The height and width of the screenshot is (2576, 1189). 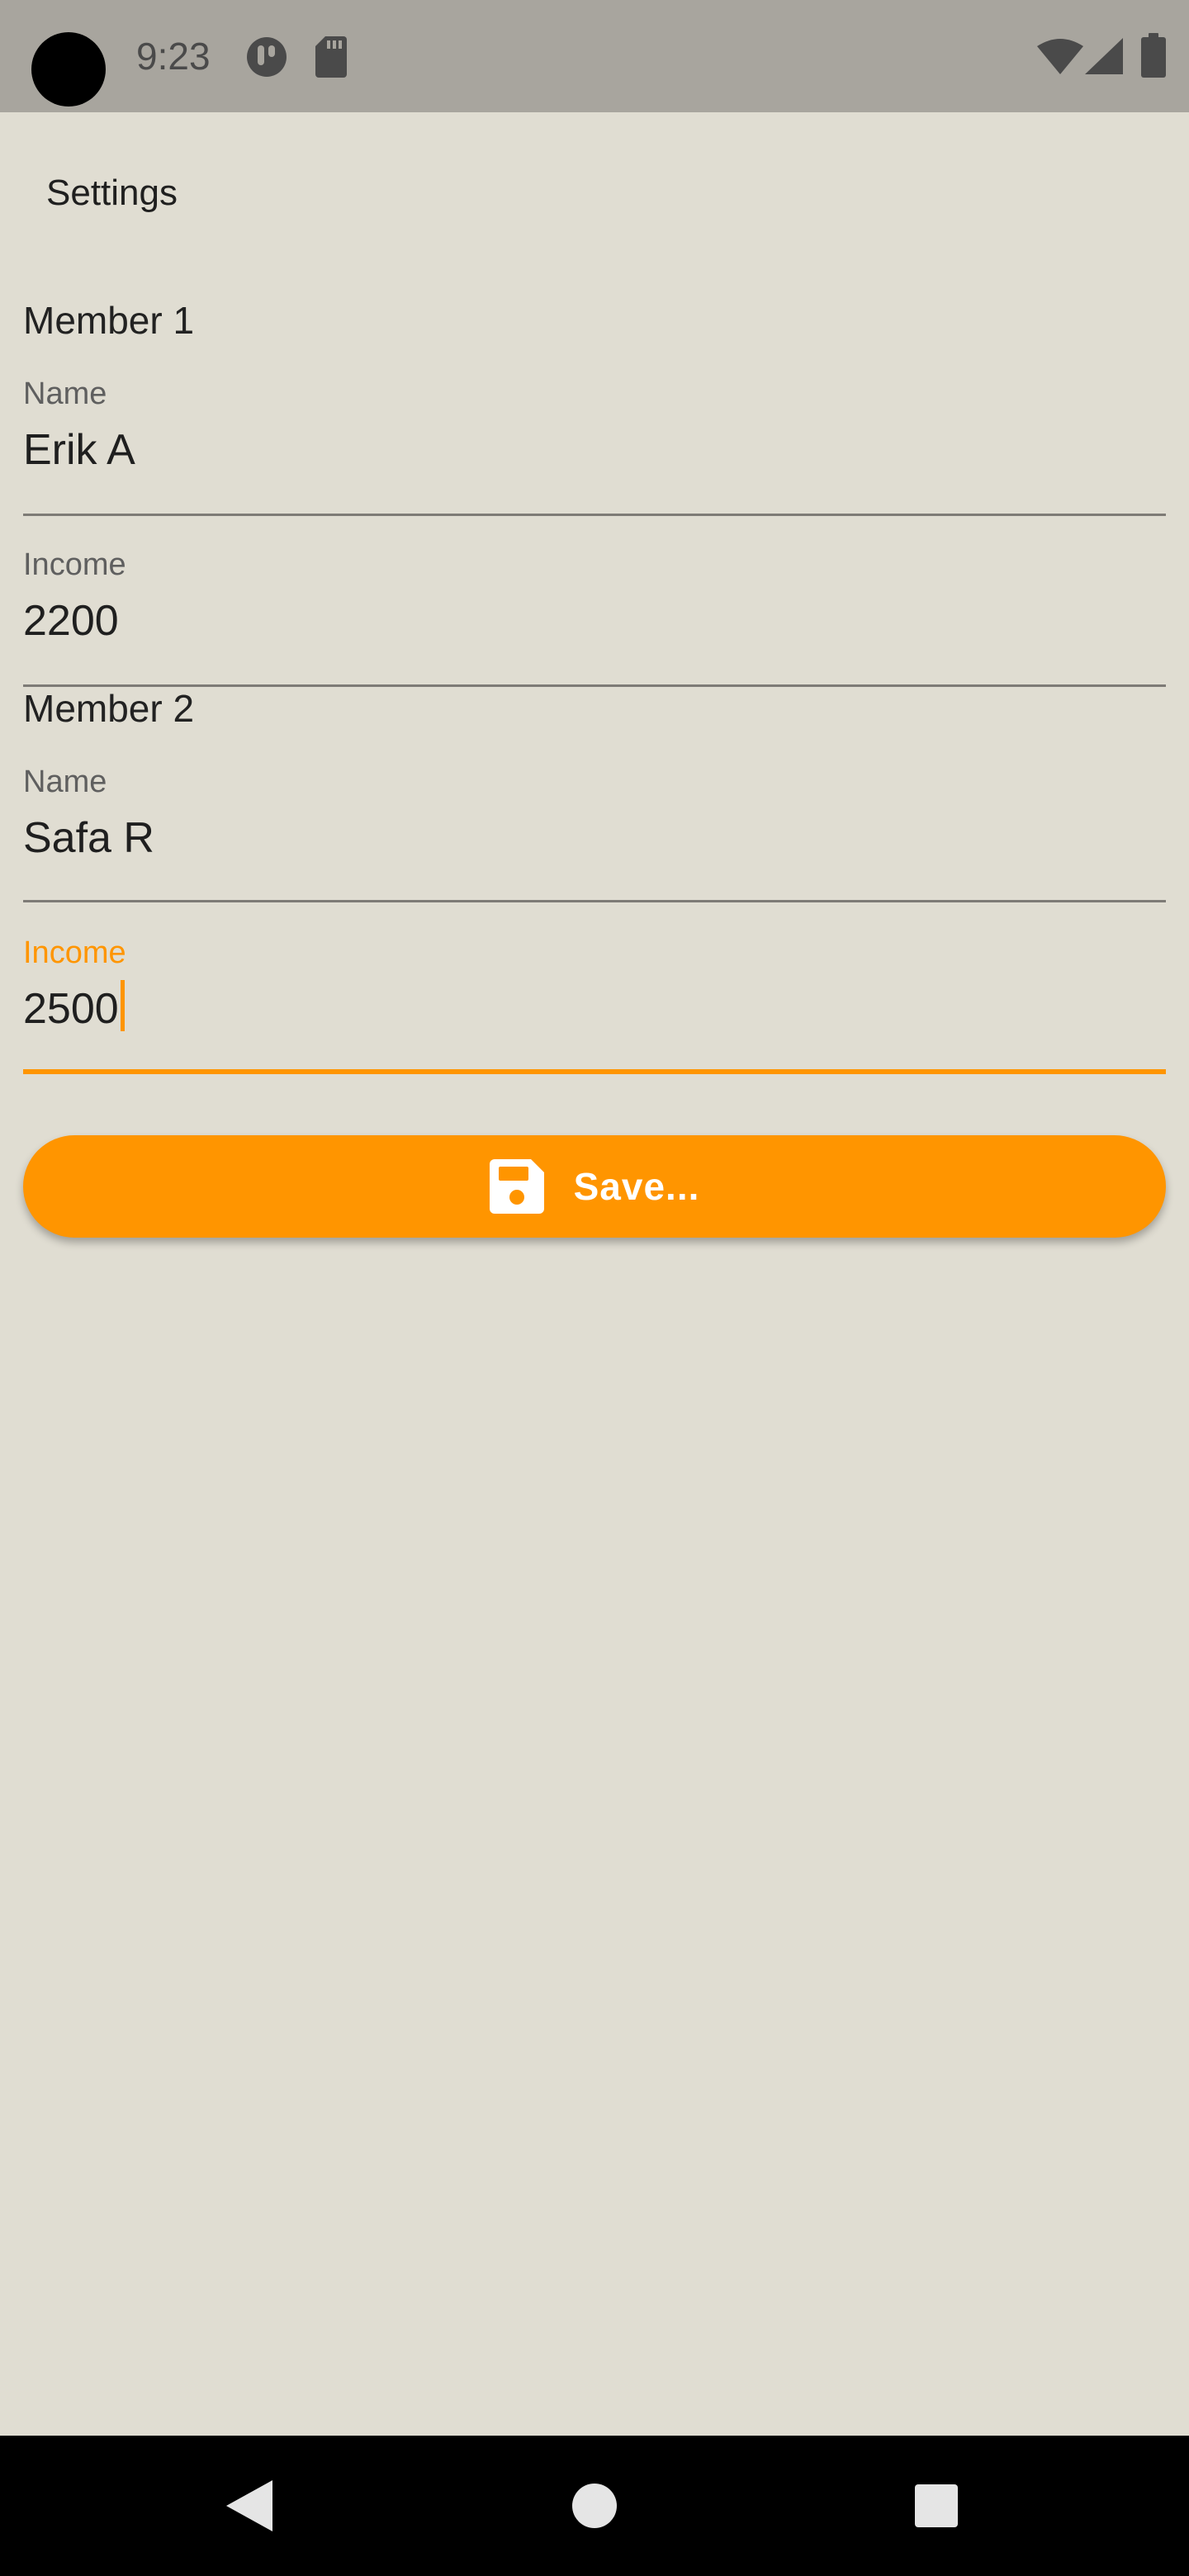 I want to click on navigation-bar, so click(x=594, y=2506).